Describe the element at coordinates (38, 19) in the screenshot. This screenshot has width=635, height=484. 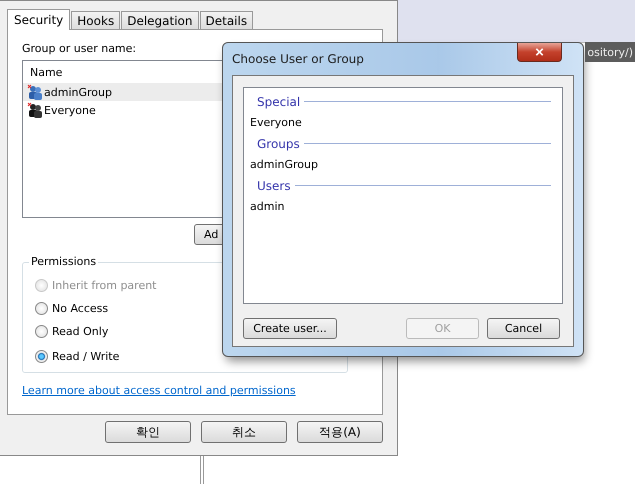
I see `tab: Security` at that location.